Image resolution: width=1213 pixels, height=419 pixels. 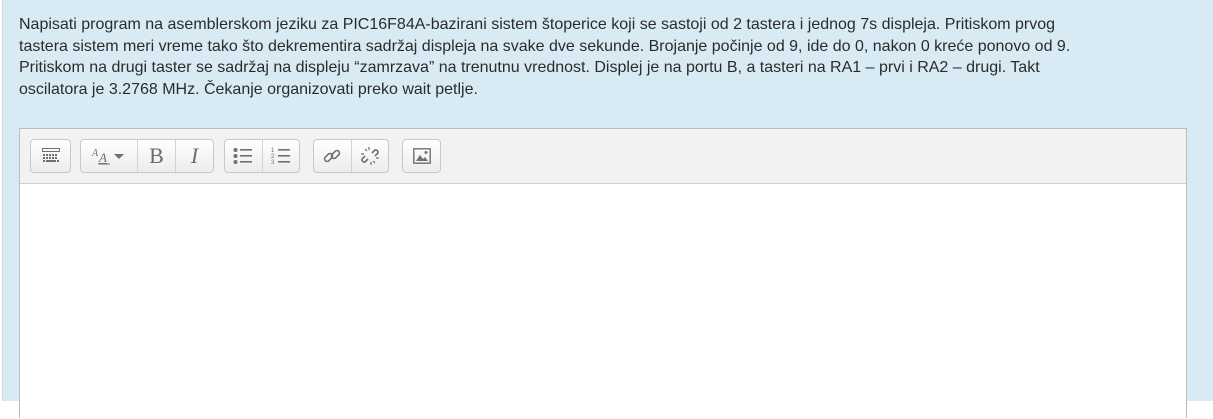 I want to click on bullet-list-icon, so click(x=243, y=156).